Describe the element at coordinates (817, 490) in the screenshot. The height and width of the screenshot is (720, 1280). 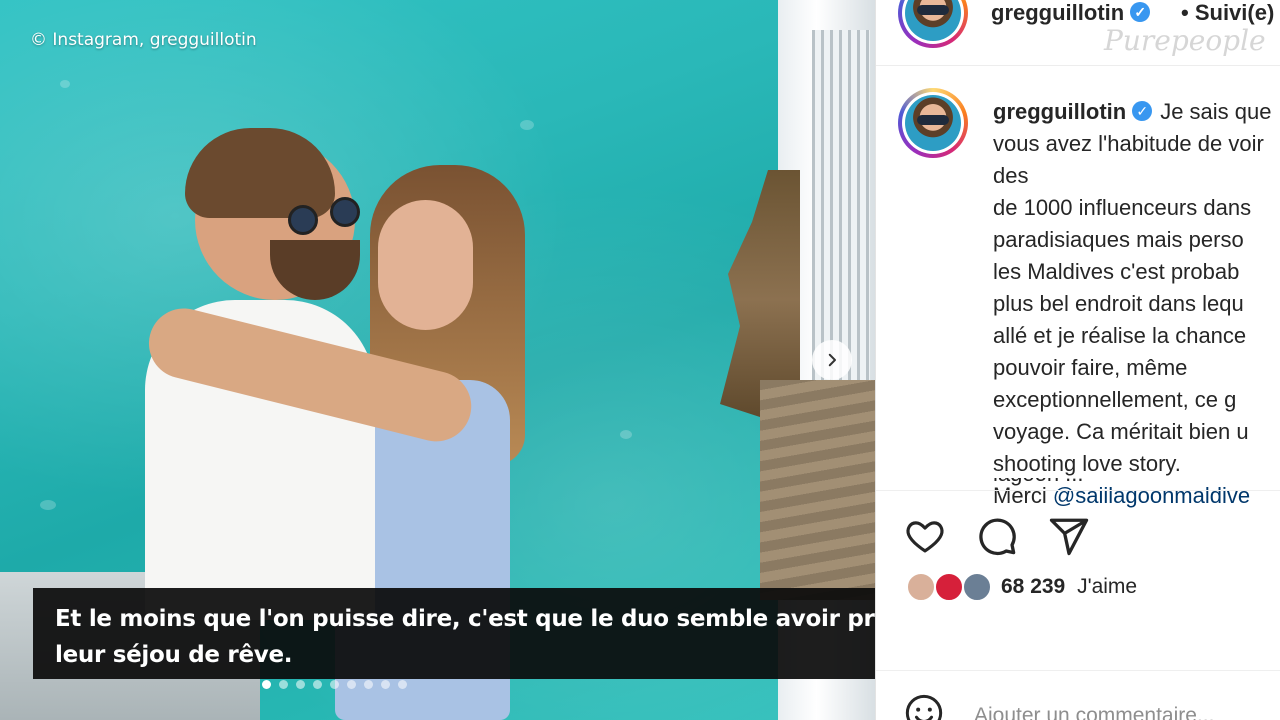
I see `wooden-deck` at that location.